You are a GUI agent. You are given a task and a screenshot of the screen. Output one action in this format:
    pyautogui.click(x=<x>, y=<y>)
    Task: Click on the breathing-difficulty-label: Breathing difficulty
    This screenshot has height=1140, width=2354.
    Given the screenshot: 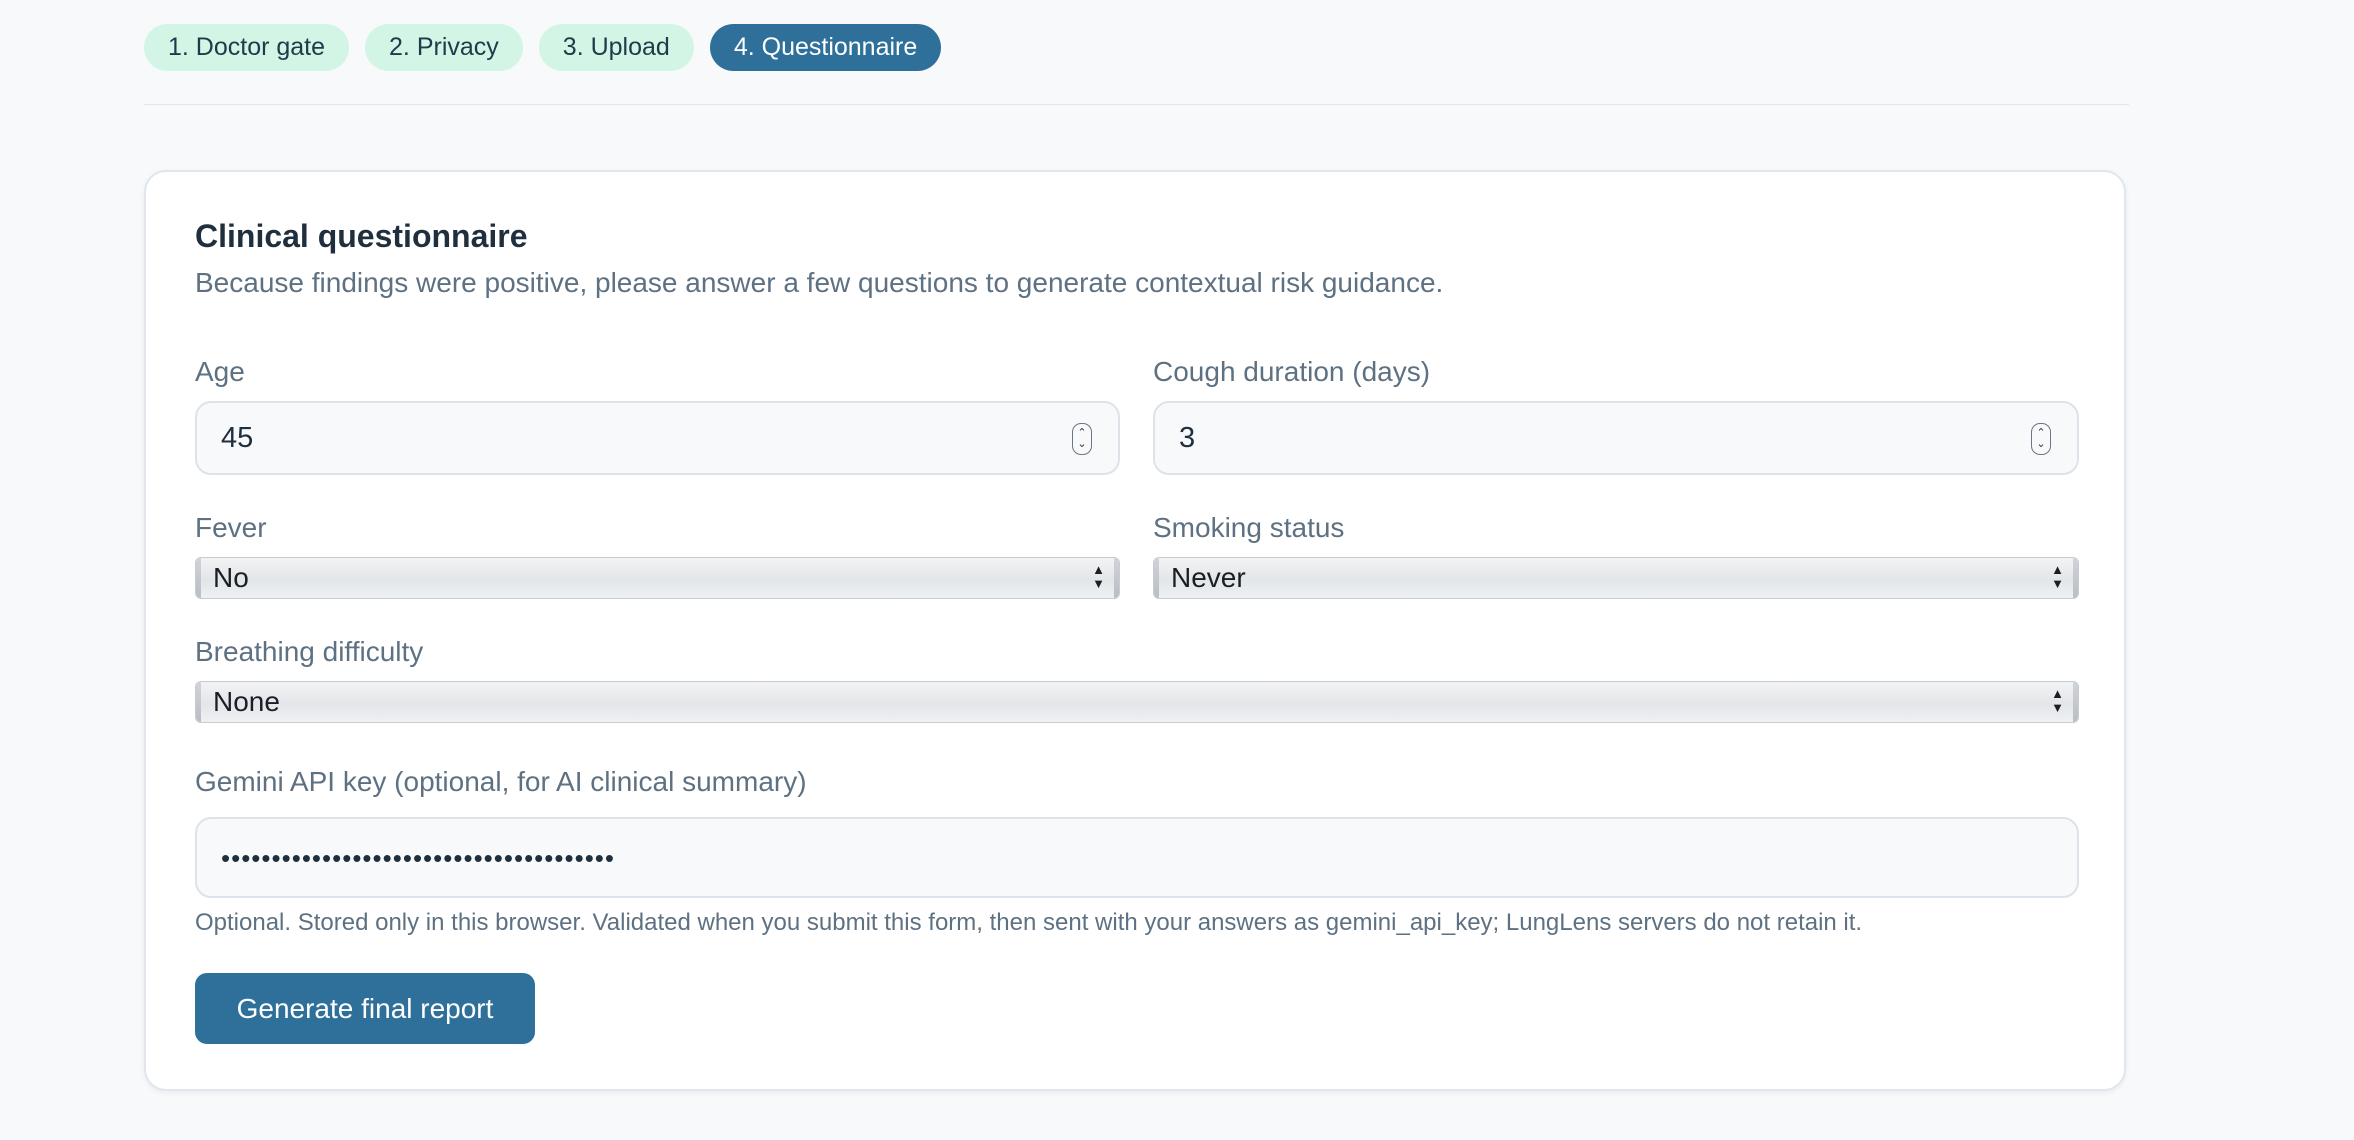 What is the action you would take?
    pyautogui.click(x=309, y=651)
    